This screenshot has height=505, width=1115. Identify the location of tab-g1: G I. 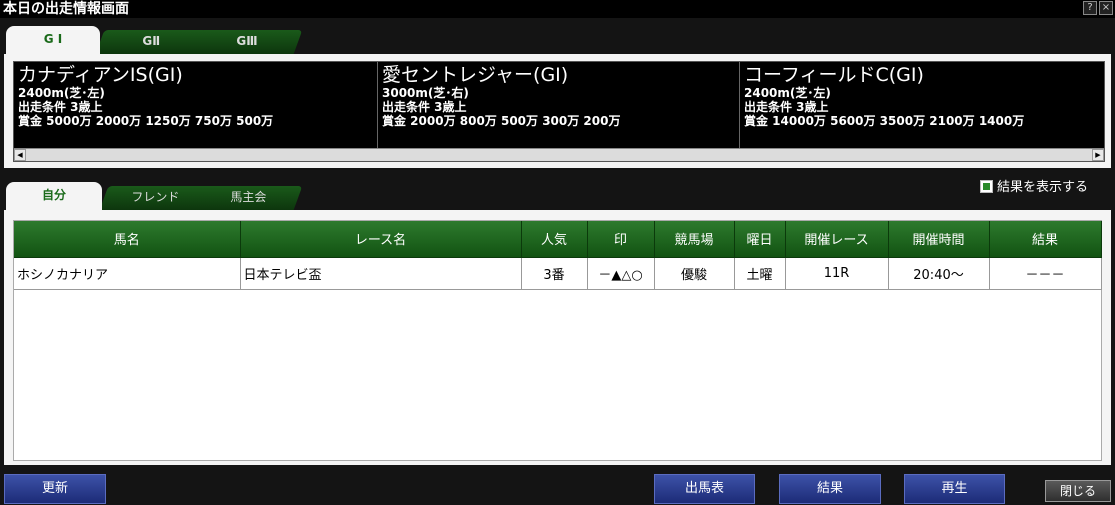
(53, 40).